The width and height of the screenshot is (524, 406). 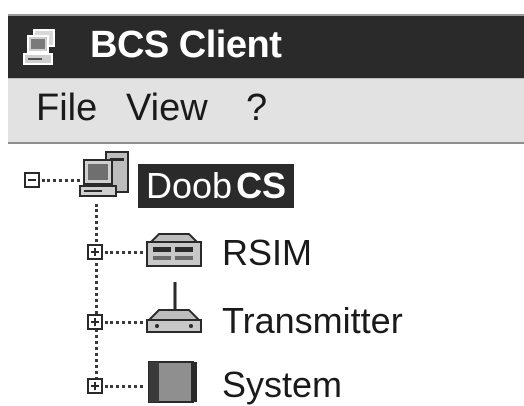 I want to click on tree-root-doobcs: Doob CS, so click(x=216, y=186).